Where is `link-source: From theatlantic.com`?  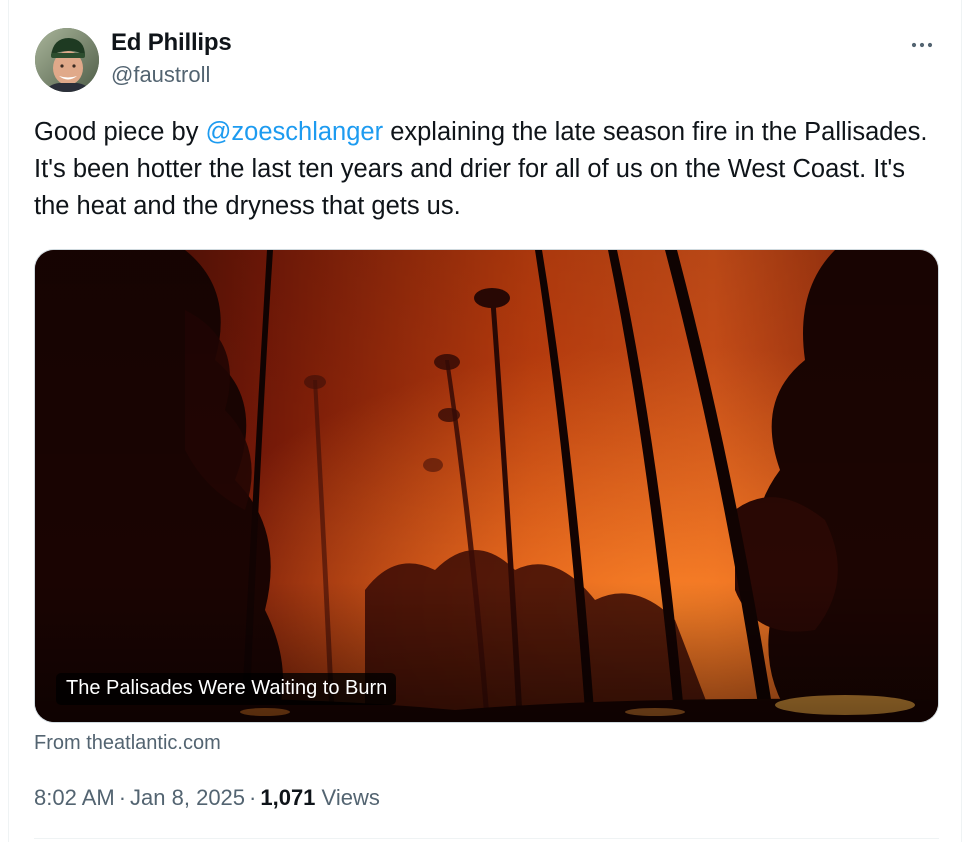
link-source: From theatlantic.com is located at coordinates (127, 743).